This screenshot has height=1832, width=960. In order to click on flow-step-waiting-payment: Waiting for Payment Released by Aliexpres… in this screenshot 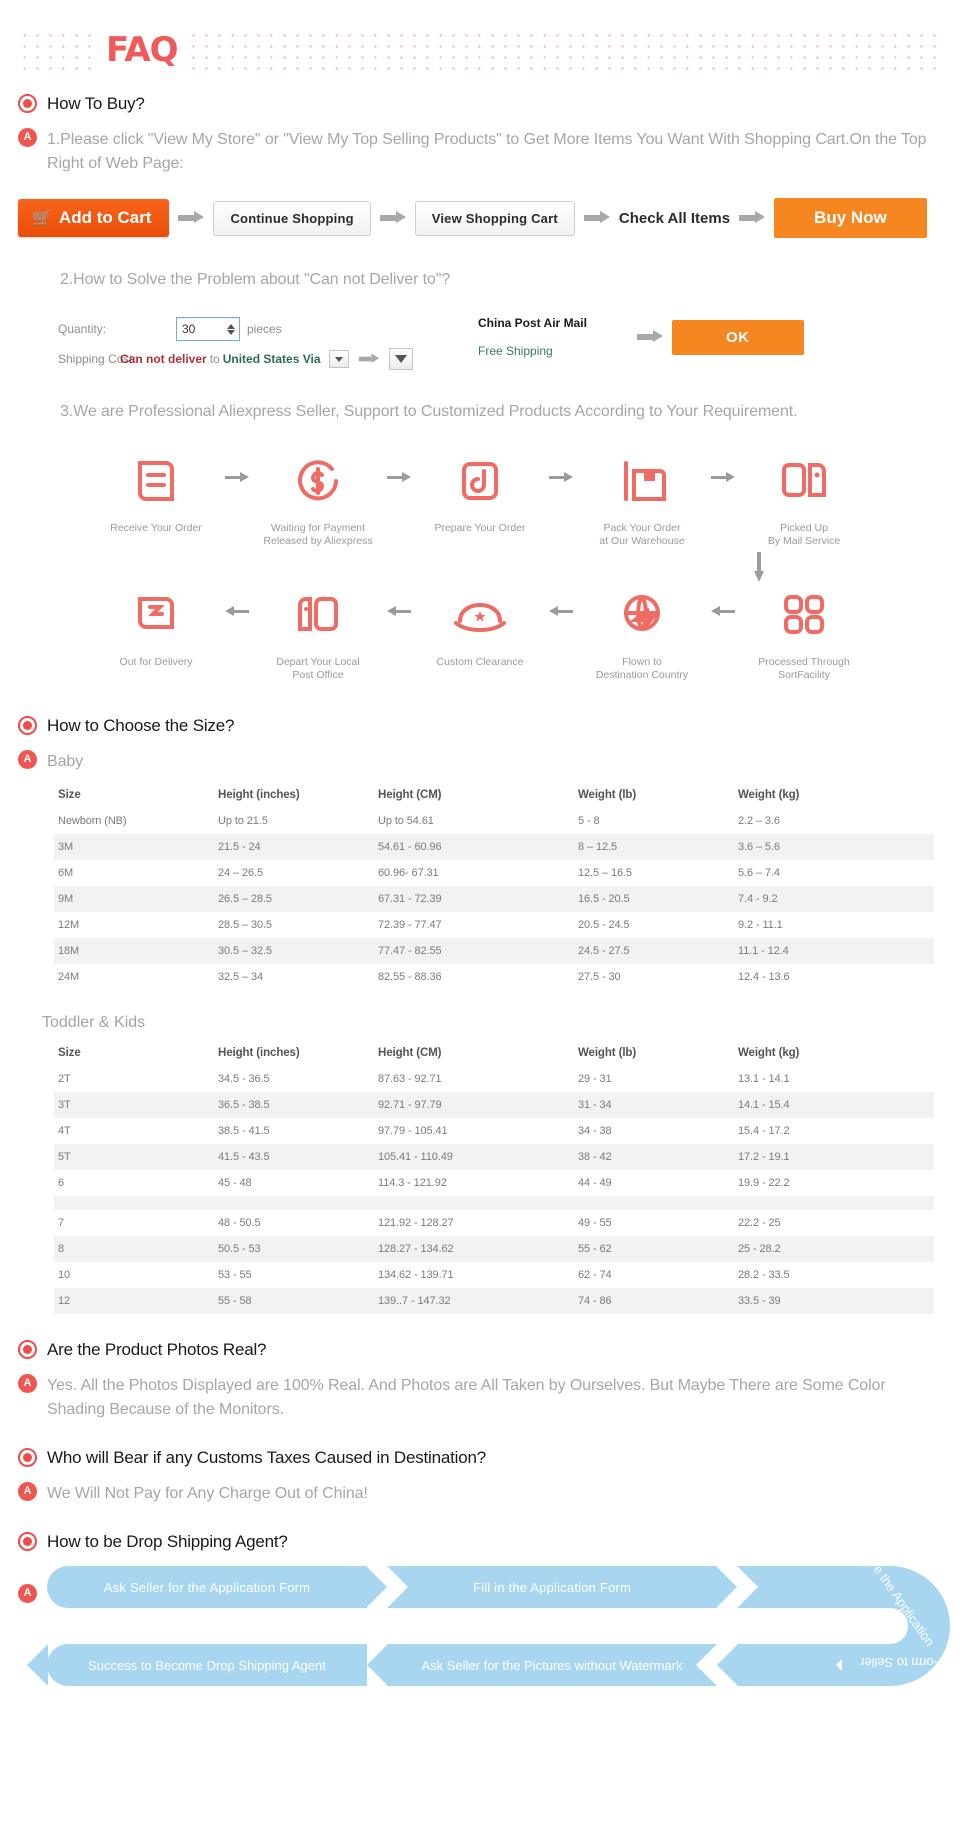, I will do `click(318, 499)`.